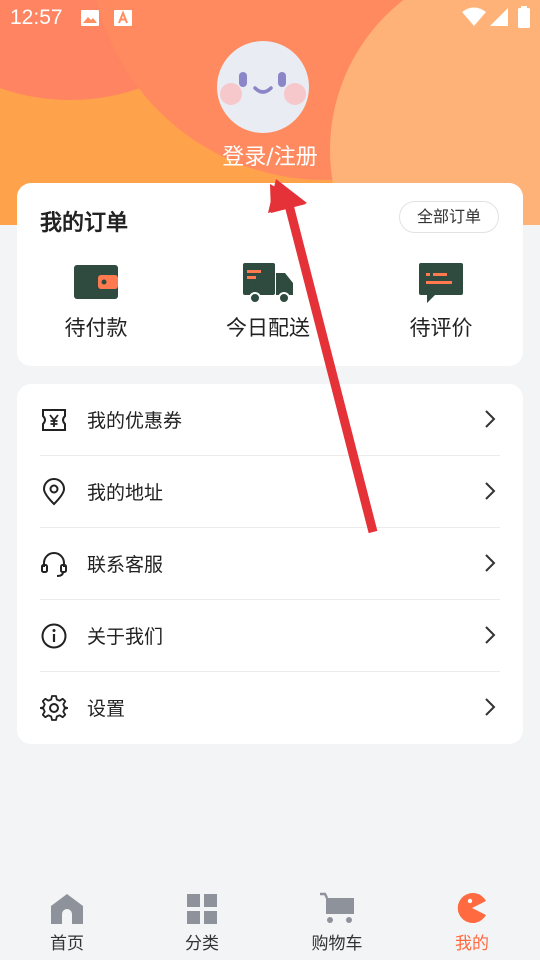 The image size is (540, 960). Describe the element at coordinates (125, 493) in the screenshot. I see `menu-item-label: 我的地址` at that location.